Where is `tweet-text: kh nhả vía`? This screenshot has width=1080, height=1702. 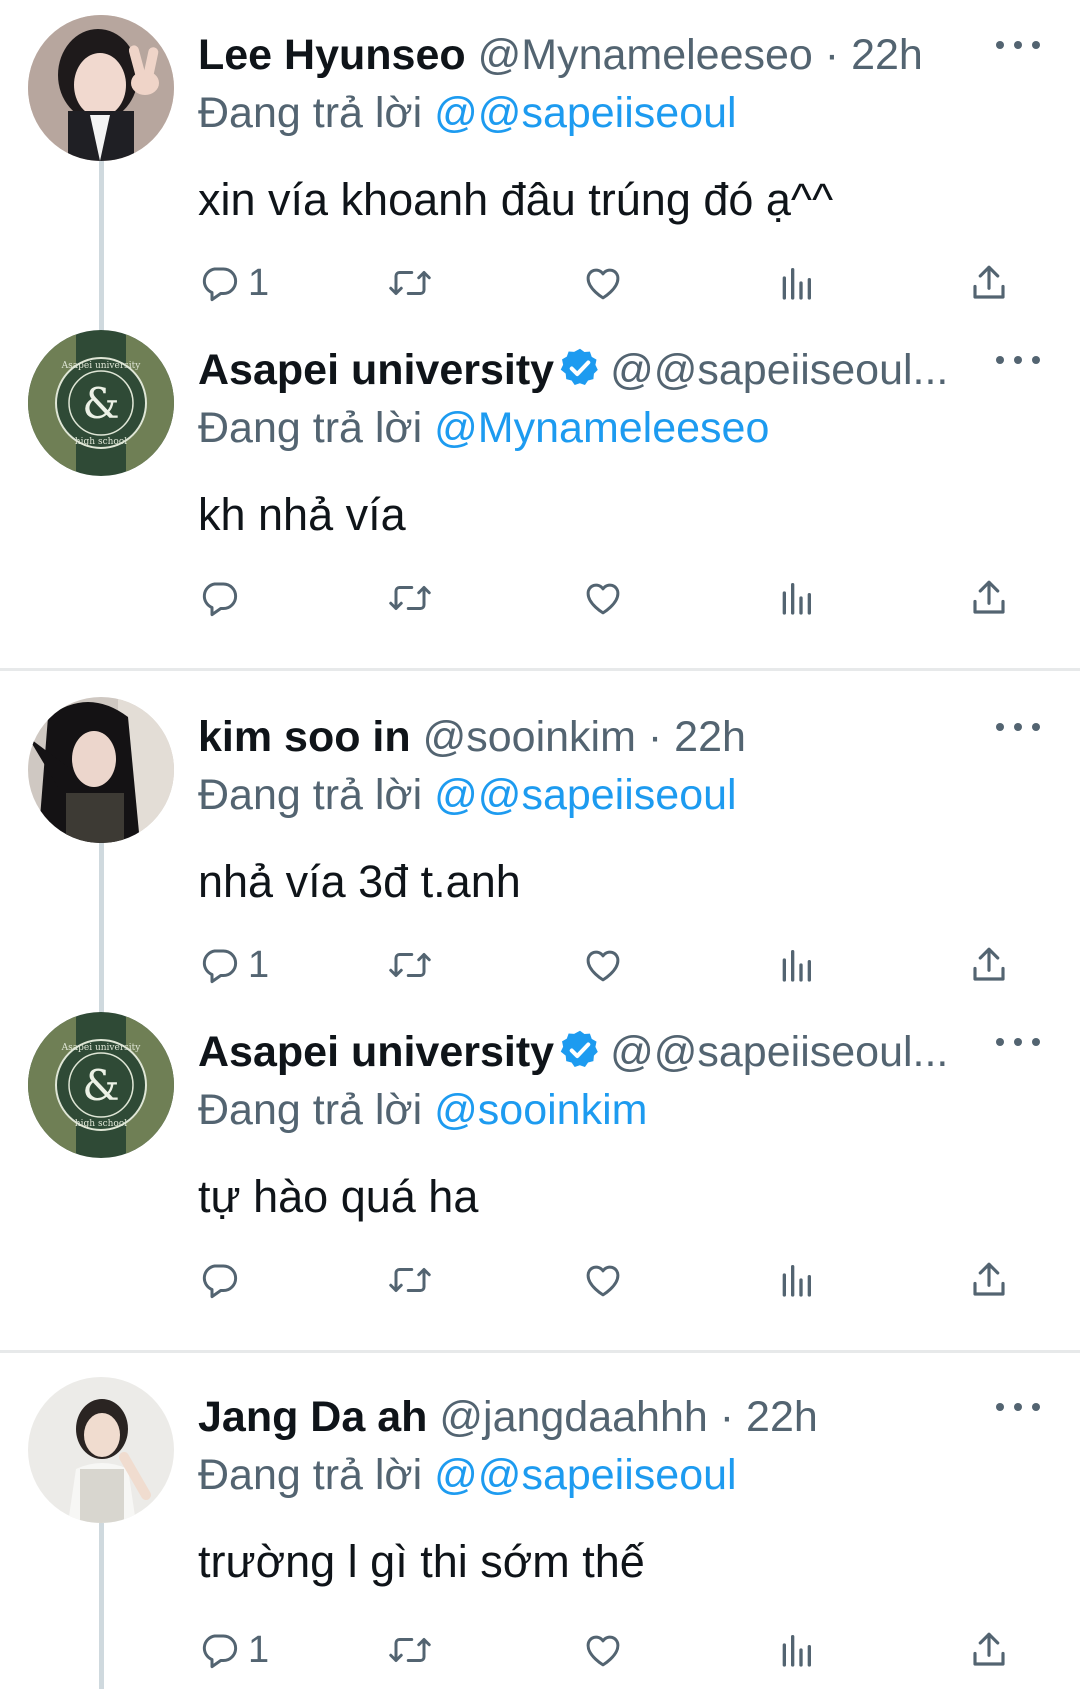
tweet-text: kh nhả vía is located at coordinates (302, 514).